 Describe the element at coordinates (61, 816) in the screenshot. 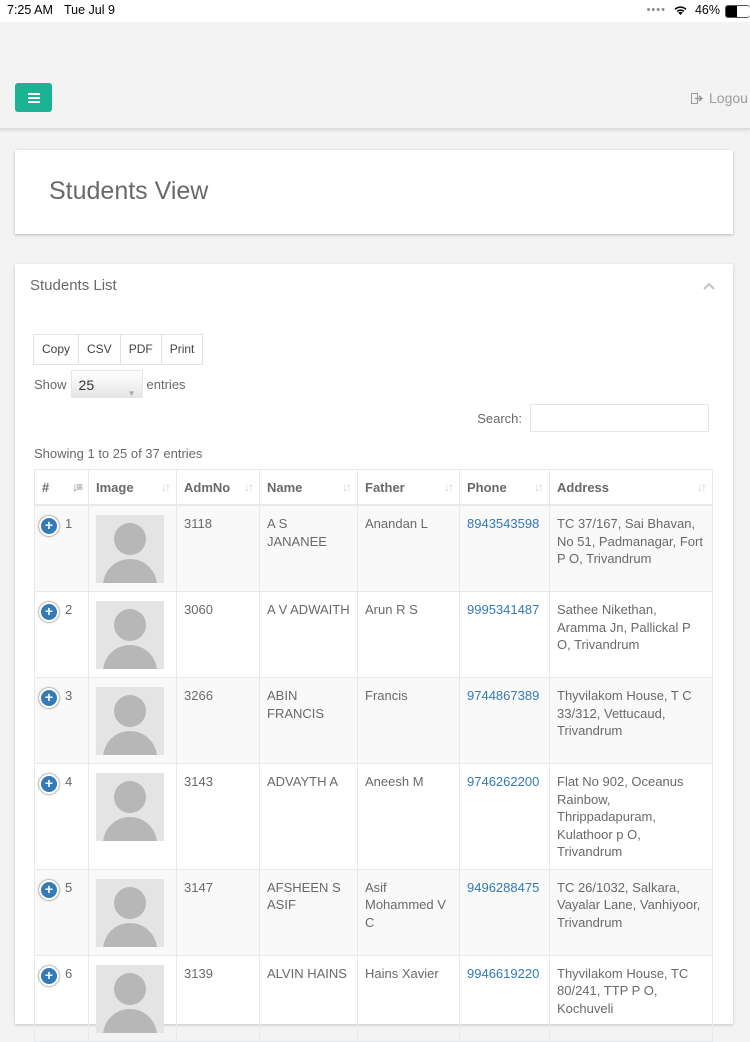

I see `row-number: +4` at that location.